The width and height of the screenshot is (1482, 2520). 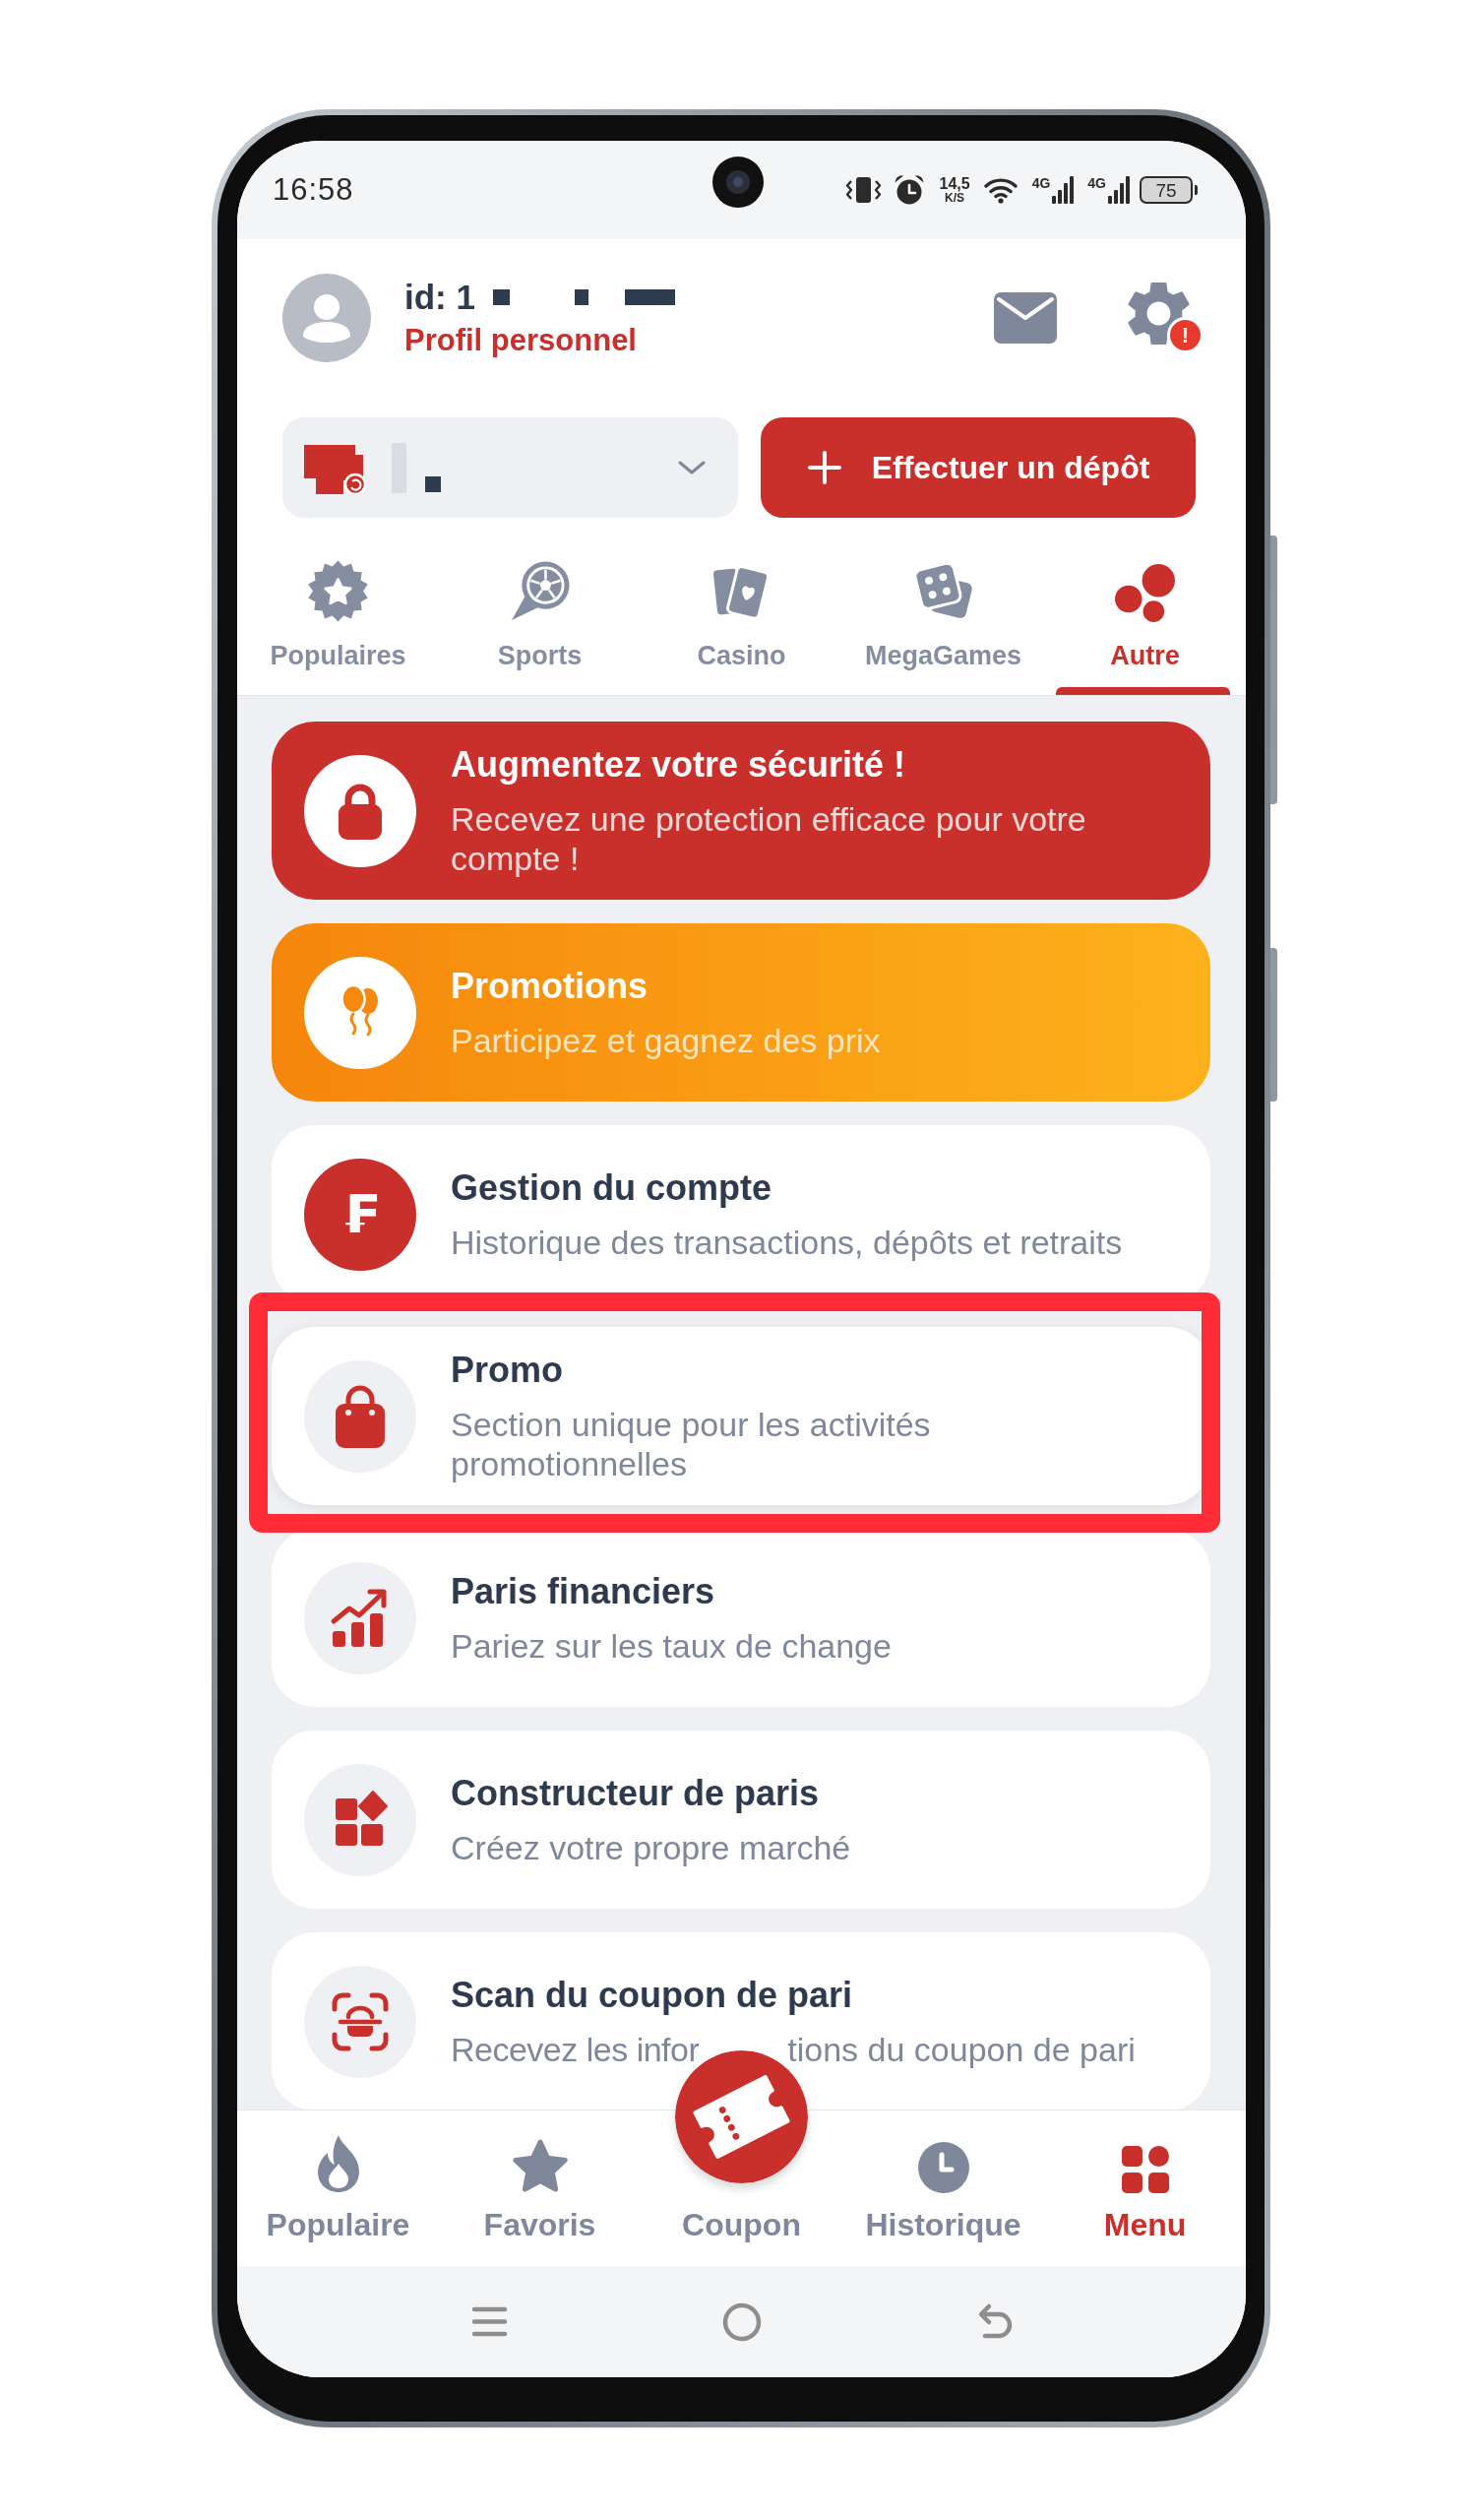 I want to click on card-subtitle: Recevez les infor, so click(x=575, y=2049).